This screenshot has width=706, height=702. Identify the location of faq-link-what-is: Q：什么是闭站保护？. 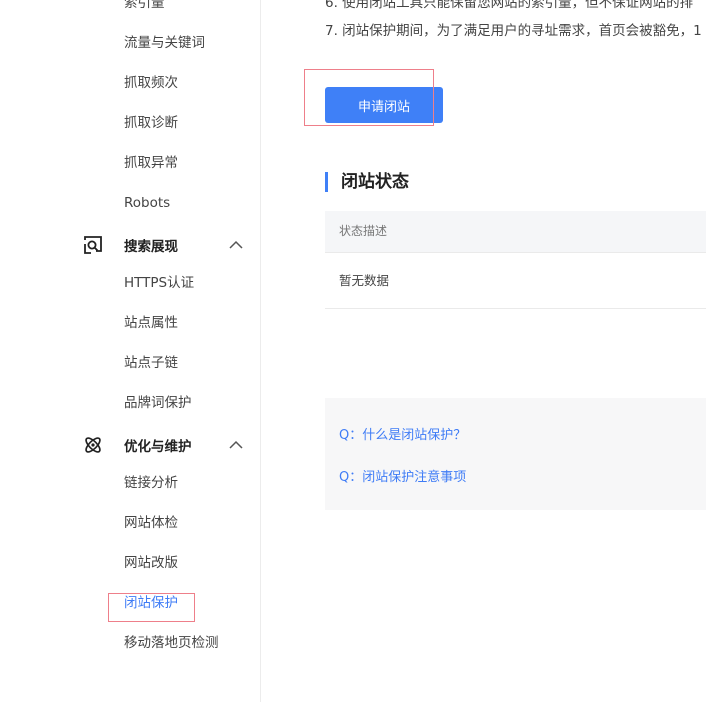
(402, 433).